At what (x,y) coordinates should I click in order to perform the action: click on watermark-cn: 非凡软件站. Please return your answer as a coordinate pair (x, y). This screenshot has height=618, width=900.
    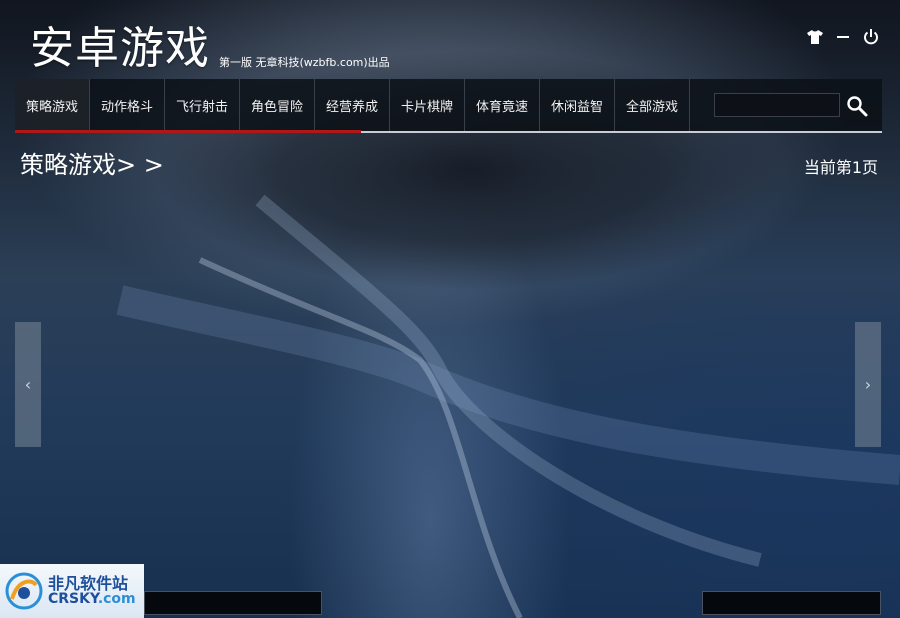
    Looking at the image, I should click on (88, 583).